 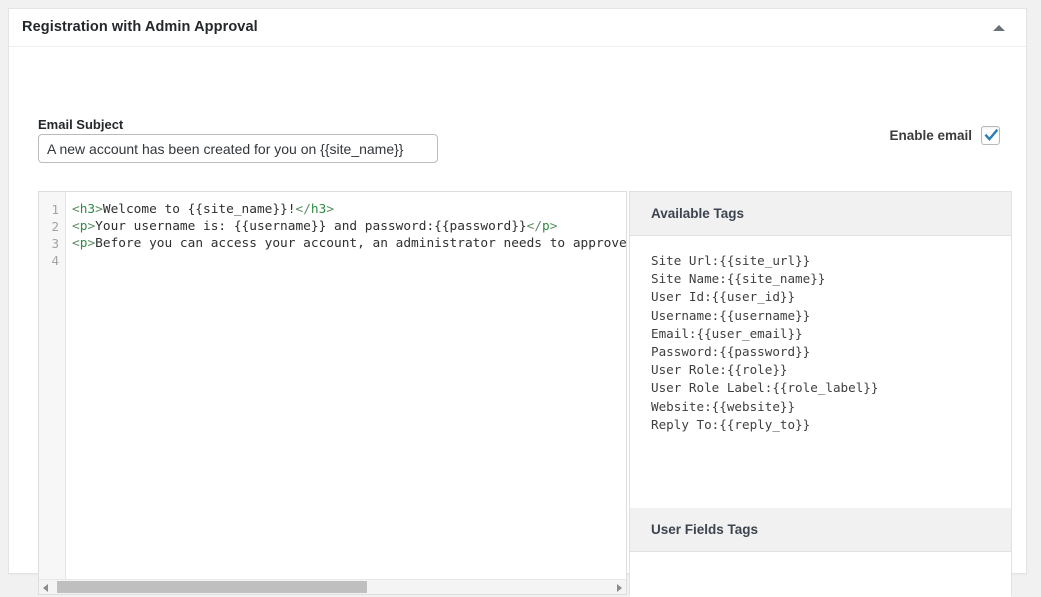 I want to click on line-number: 4, so click(x=55, y=260).